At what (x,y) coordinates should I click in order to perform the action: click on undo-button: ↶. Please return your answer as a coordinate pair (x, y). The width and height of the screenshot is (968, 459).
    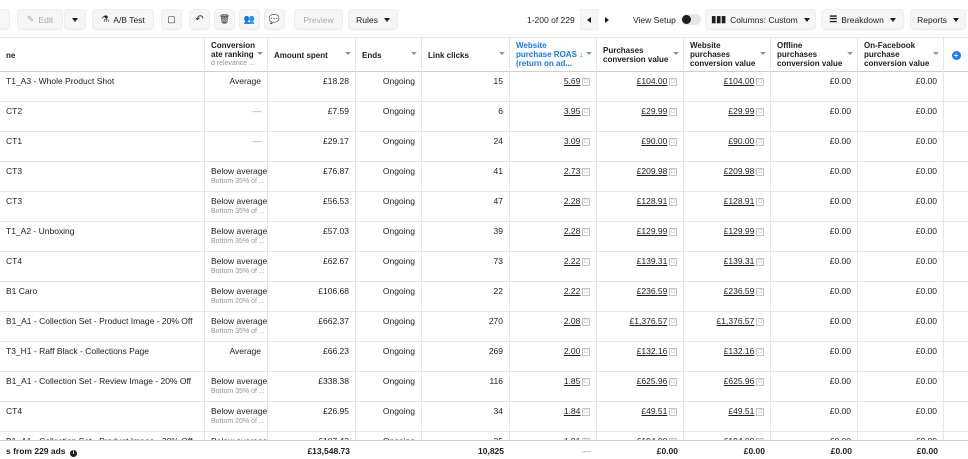
    Looking at the image, I should click on (199, 19).